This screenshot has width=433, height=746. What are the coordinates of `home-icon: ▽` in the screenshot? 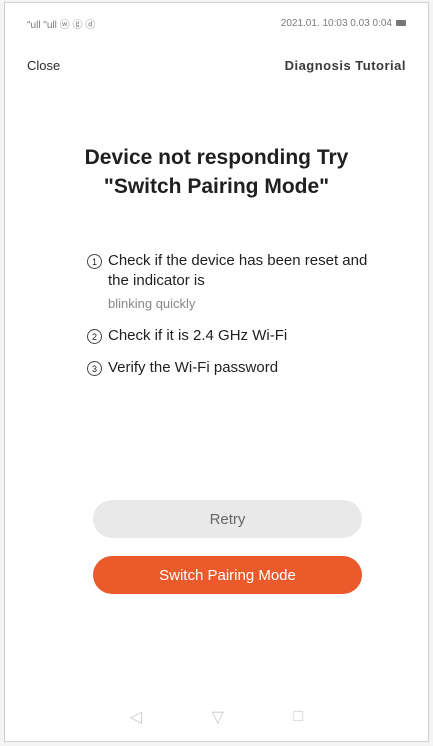 It's located at (218, 717).